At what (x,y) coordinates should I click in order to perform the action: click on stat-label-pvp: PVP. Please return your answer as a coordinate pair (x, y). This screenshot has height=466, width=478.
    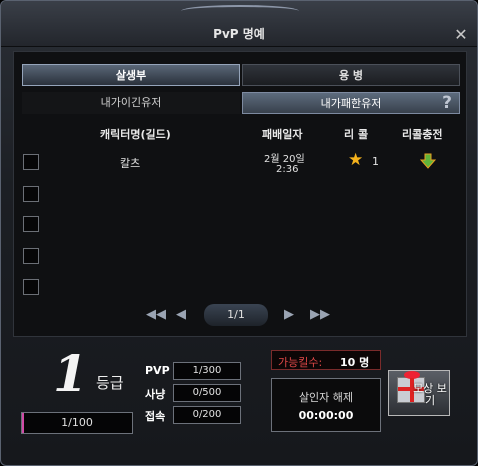
    Looking at the image, I should click on (157, 370).